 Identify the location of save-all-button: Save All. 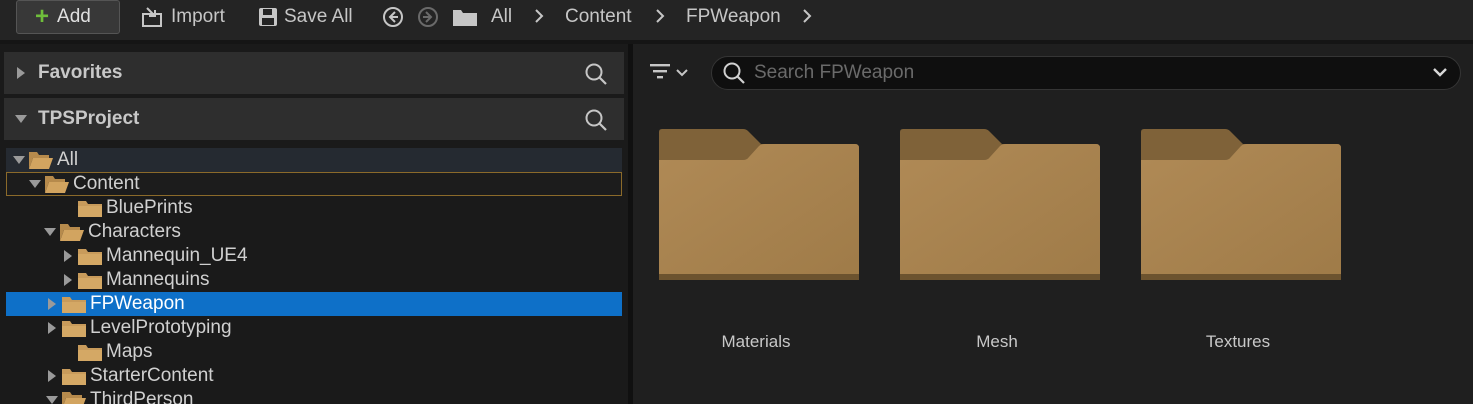
(305, 17).